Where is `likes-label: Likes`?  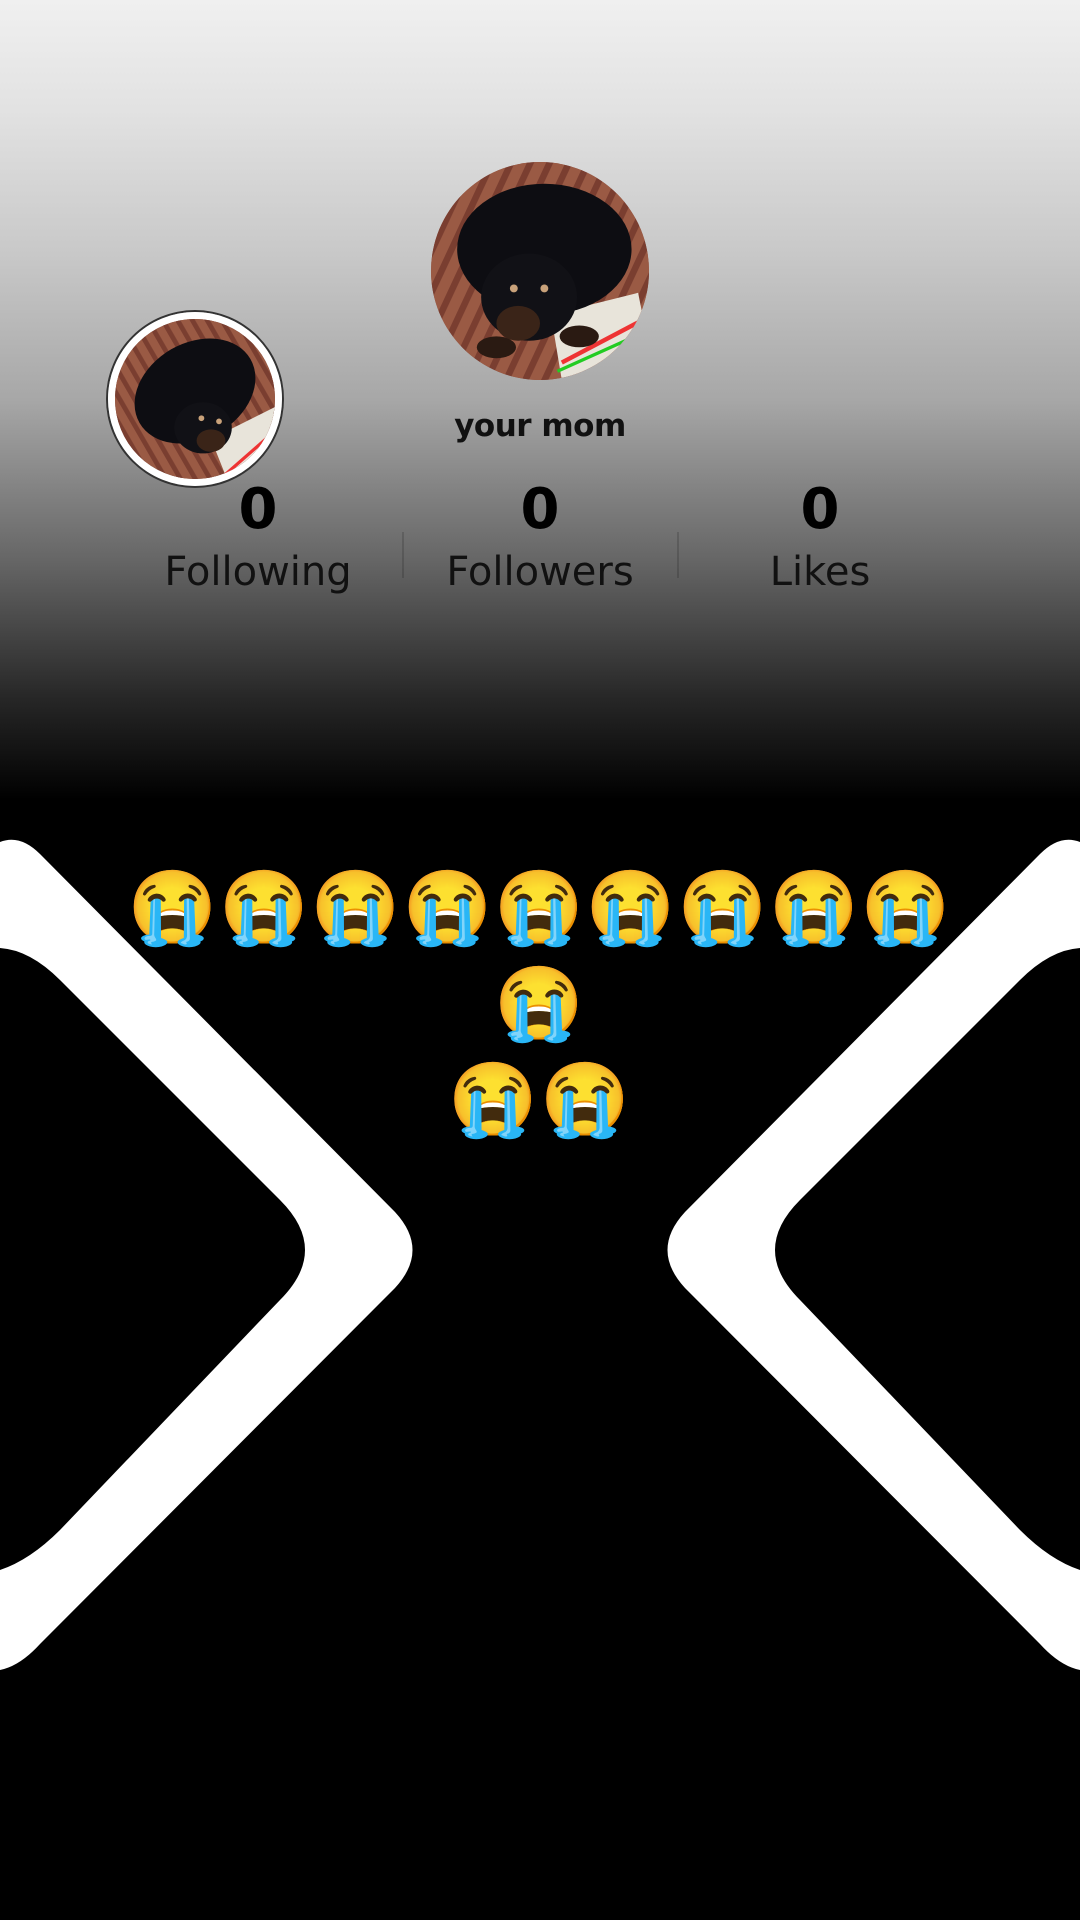 likes-label: Likes is located at coordinates (820, 572).